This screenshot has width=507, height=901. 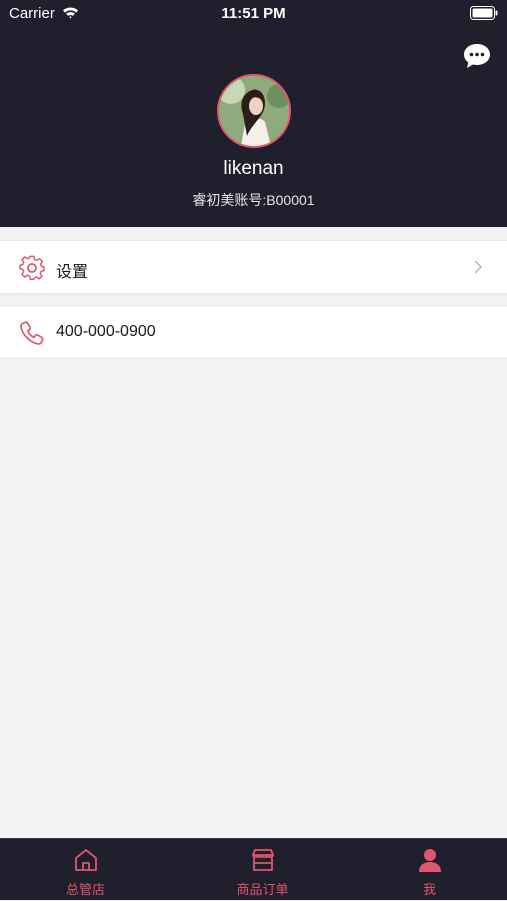 What do you see at coordinates (478, 267) in the screenshot?
I see `chevron-right-icon` at bounding box center [478, 267].